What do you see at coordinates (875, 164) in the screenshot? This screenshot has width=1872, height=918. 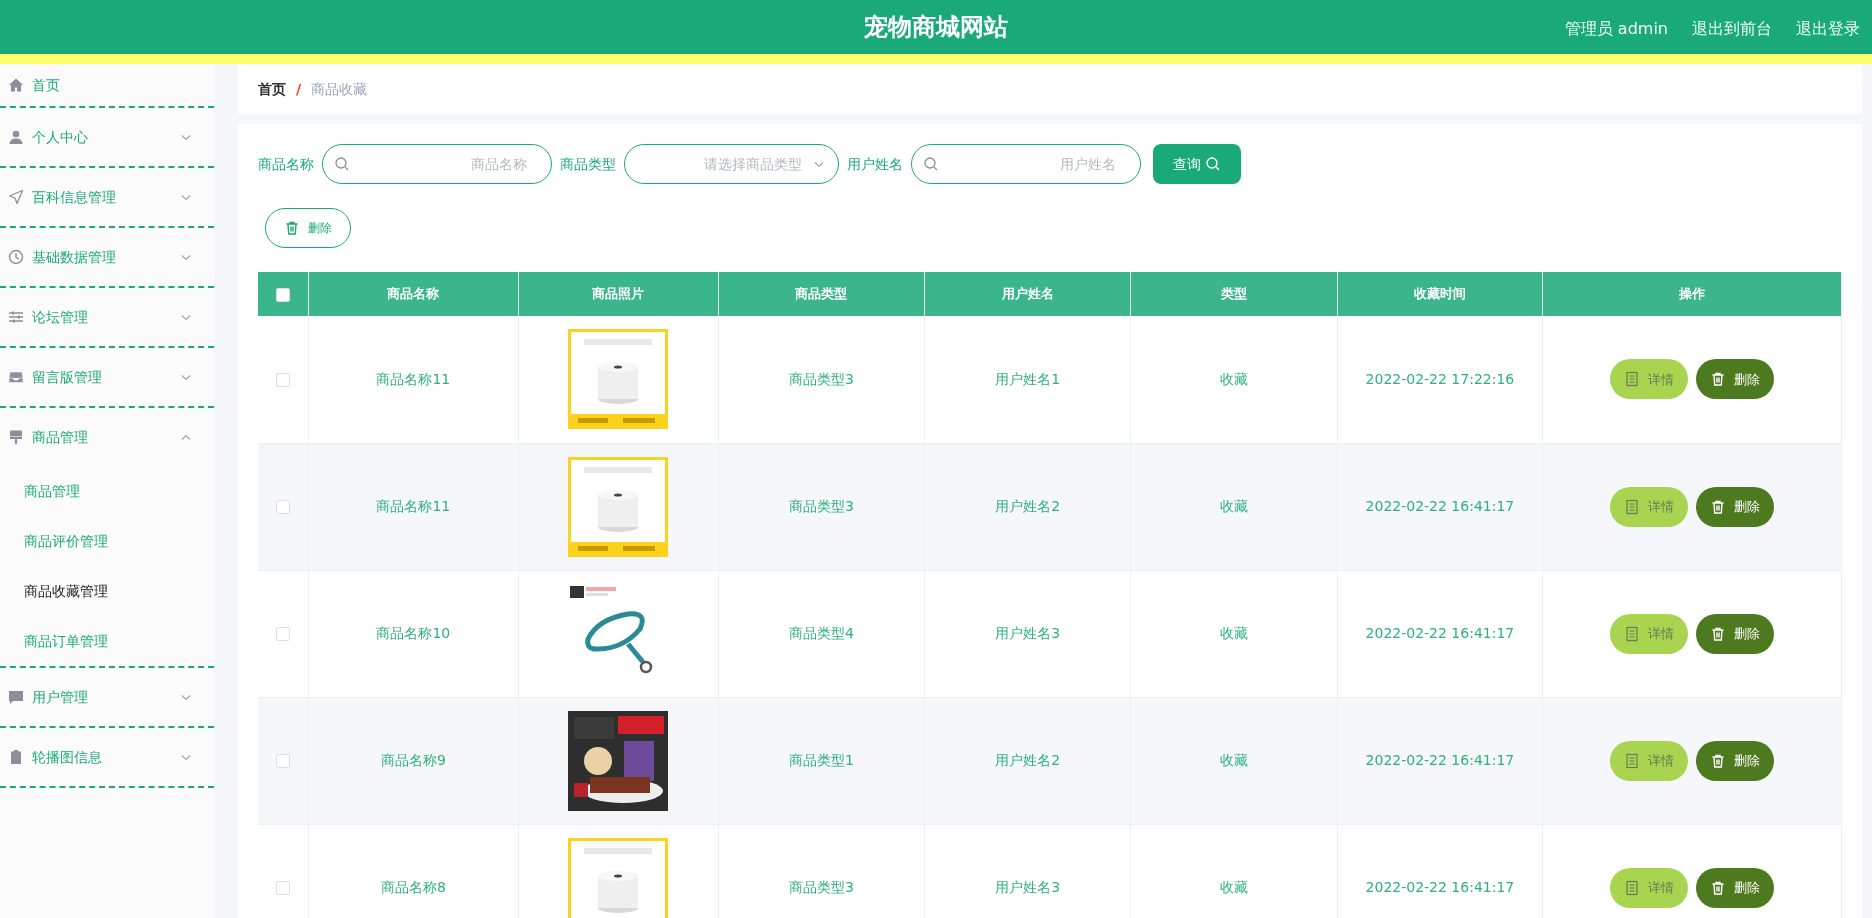 I see `field-label: 用户姓名` at bounding box center [875, 164].